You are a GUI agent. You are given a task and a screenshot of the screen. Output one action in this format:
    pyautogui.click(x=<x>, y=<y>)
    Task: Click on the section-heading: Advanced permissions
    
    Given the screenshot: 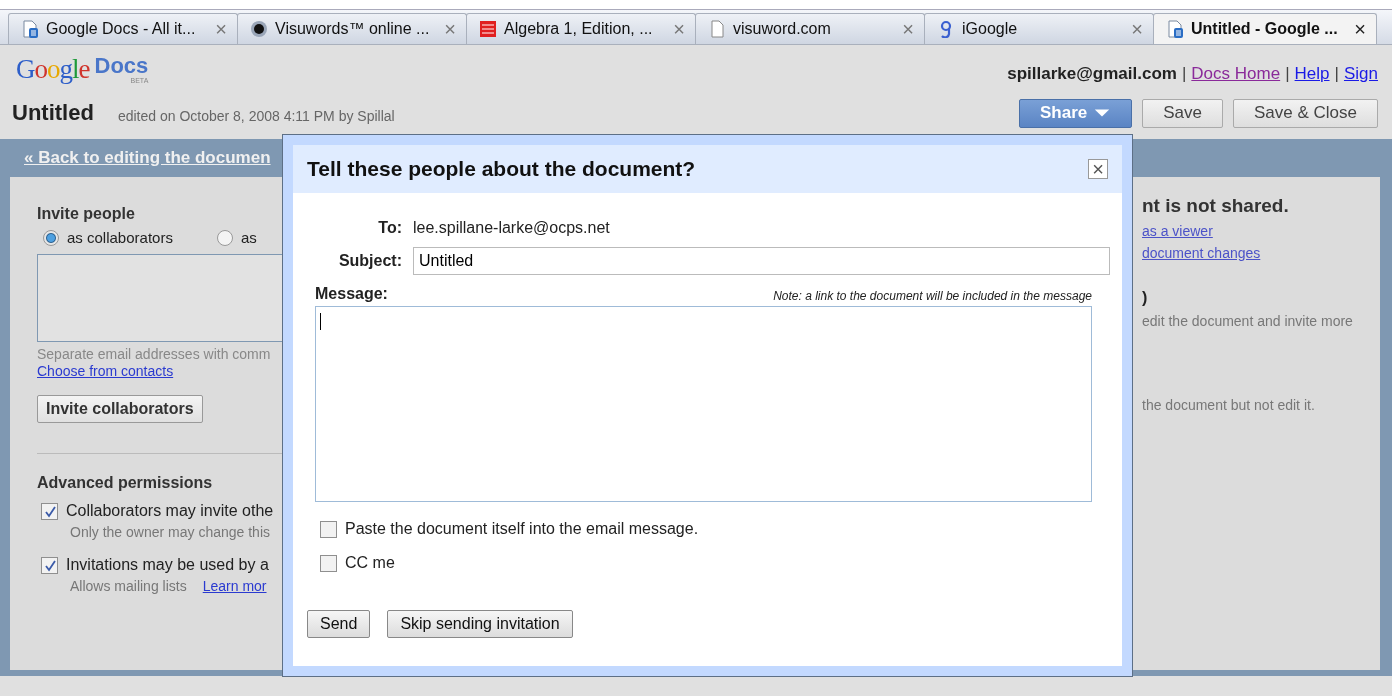 What is the action you would take?
    pyautogui.click(x=125, y=483)
    